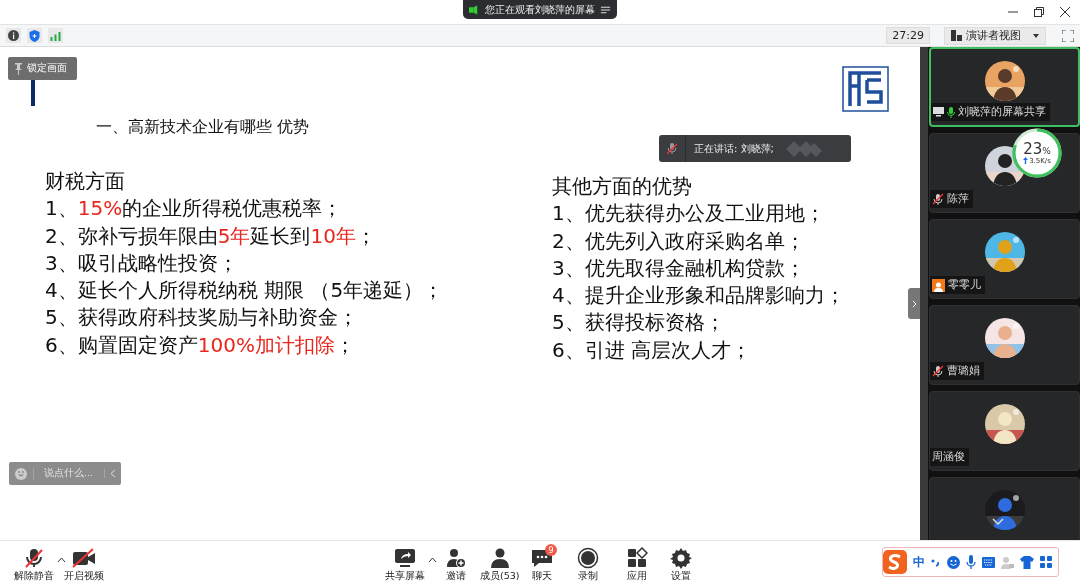  What do you see at coordinates (956, 35) in the screenshot?
I see `layout-icon` at bounding box center [956, 35].